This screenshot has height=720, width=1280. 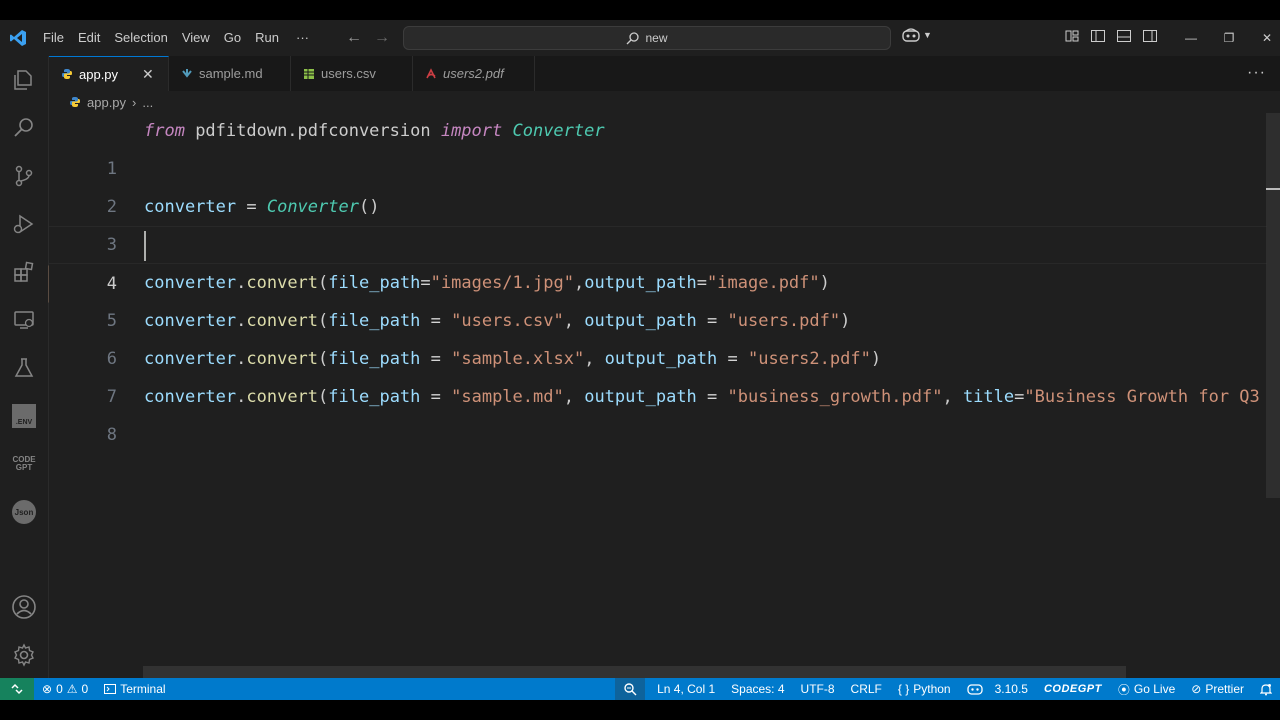 What do you see at coordinates (187, 73) in the screenshot?
I see `markdown-icon` at bounding box center [187, 73].